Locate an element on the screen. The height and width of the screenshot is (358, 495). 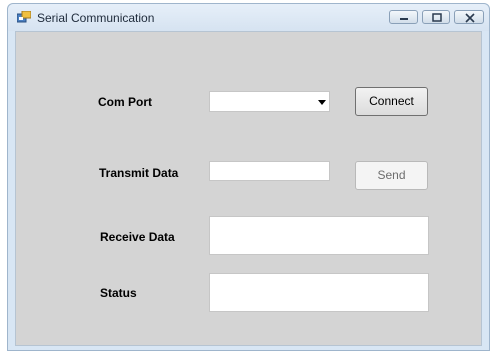
com-port-select is located at coordinates (269, 101).